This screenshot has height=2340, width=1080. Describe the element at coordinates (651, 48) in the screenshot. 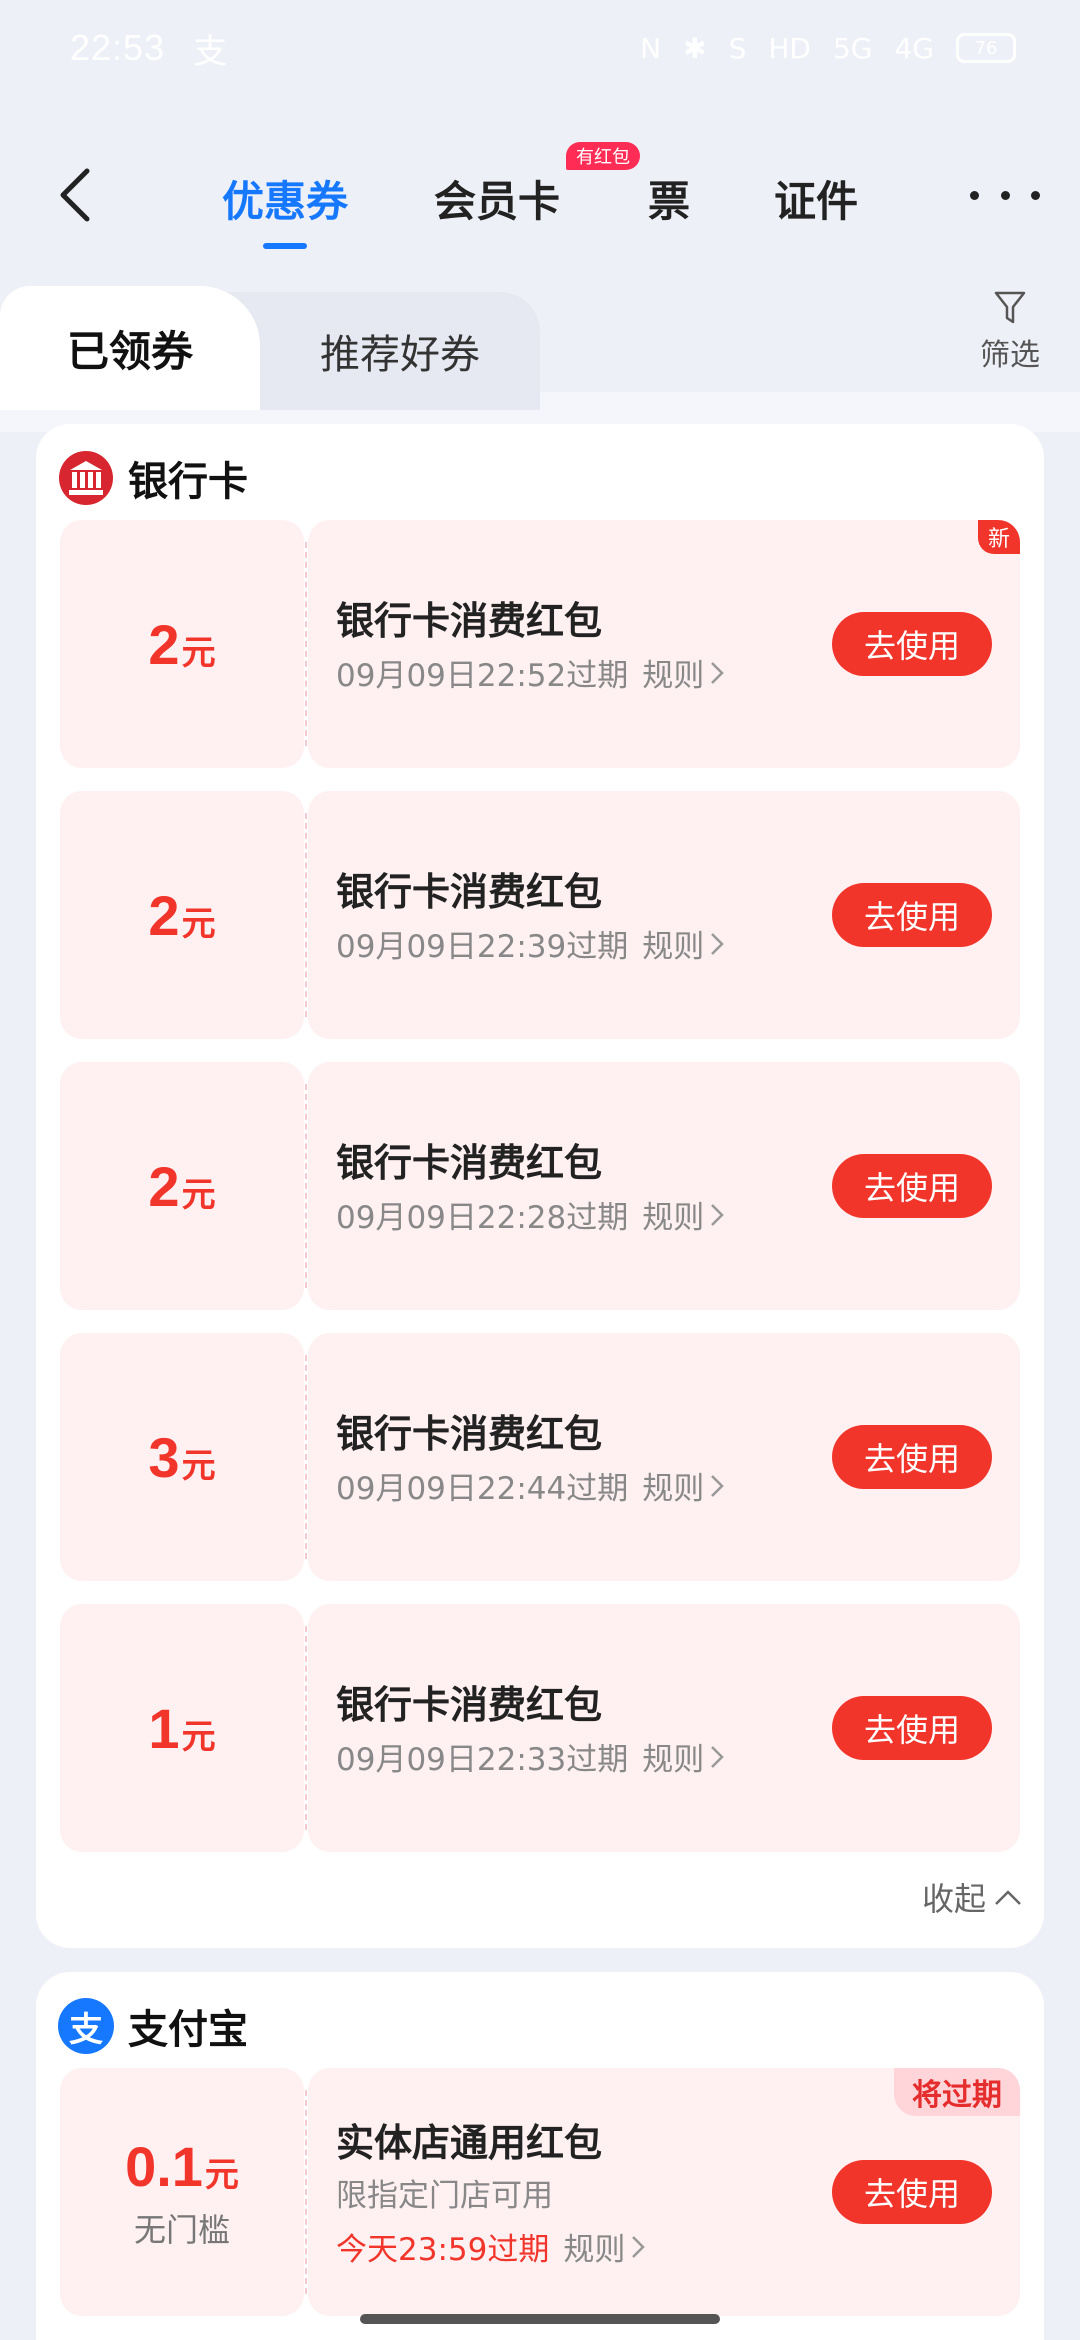

I see `nfc-icon: N` at that location.